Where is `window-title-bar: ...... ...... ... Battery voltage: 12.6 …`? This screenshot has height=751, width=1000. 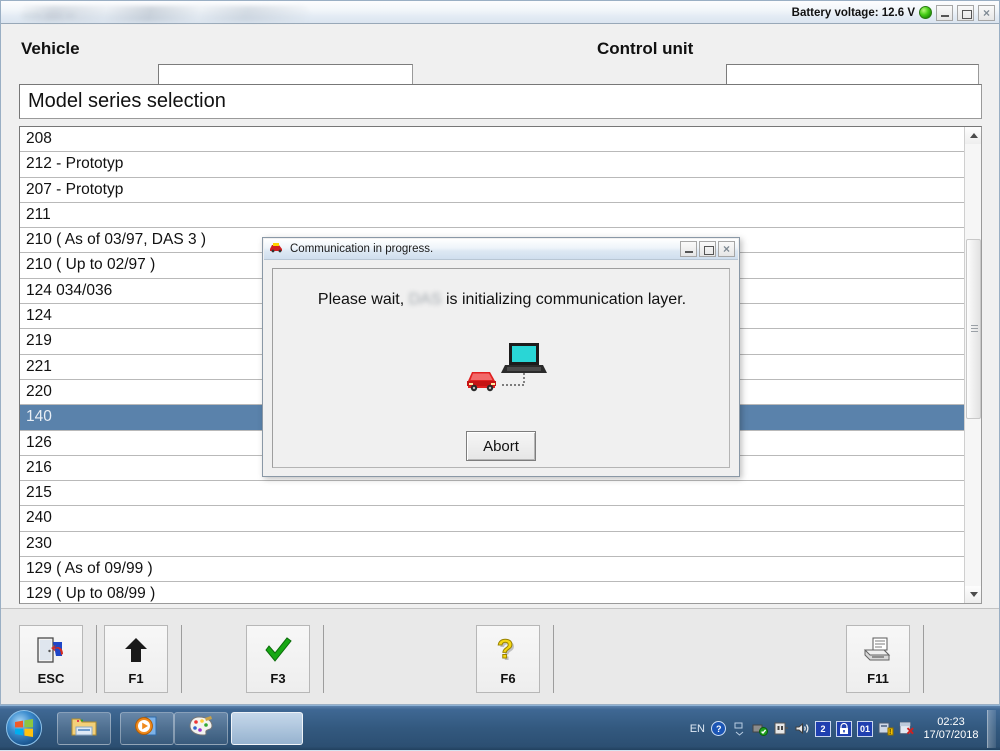 window-title-bar: ...... ...... ... Battery voltage: 12.6 … is located at coordinates (500, 12).